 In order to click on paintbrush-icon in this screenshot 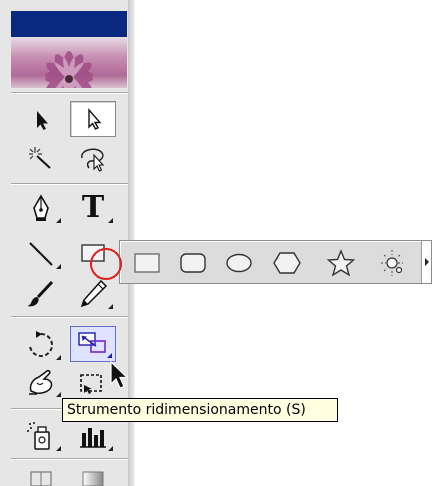, I will do `click(40, 293)`.